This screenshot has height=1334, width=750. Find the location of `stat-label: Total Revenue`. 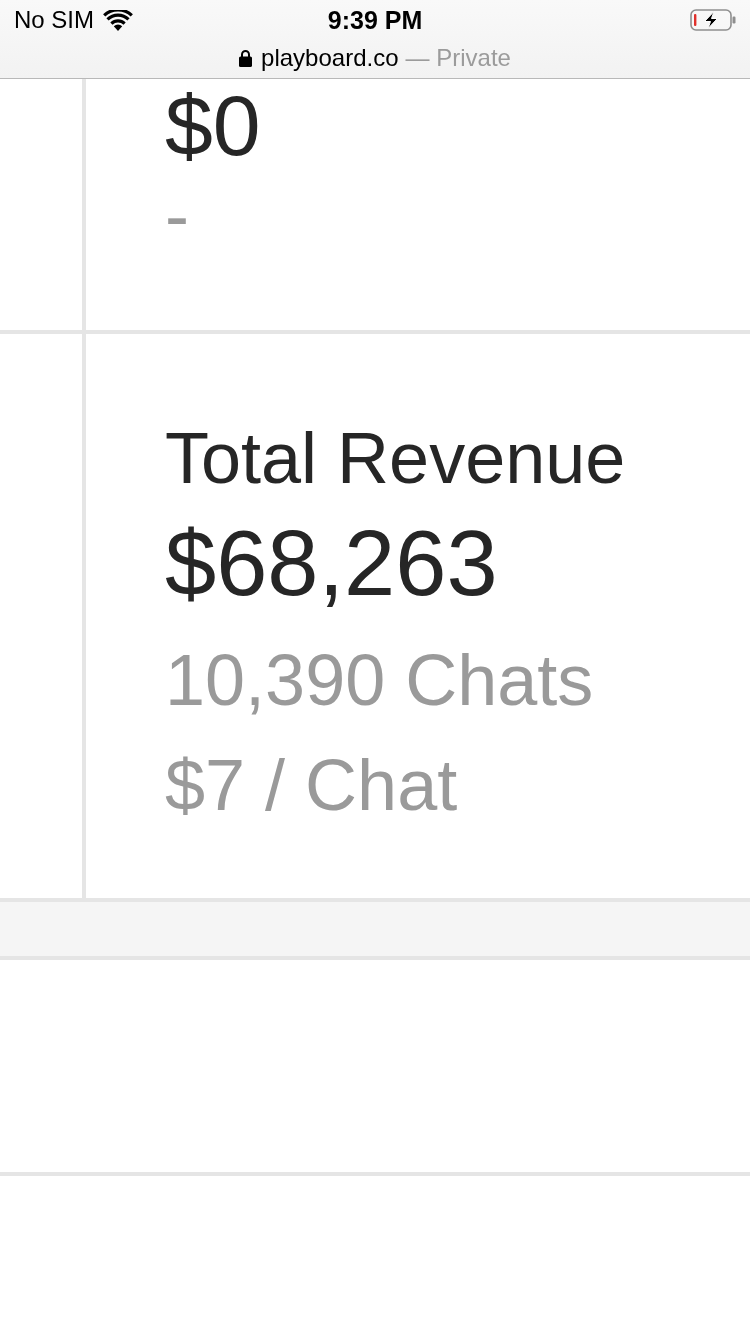

stat-label: Total Revenue is located at coordinates (396, 458).